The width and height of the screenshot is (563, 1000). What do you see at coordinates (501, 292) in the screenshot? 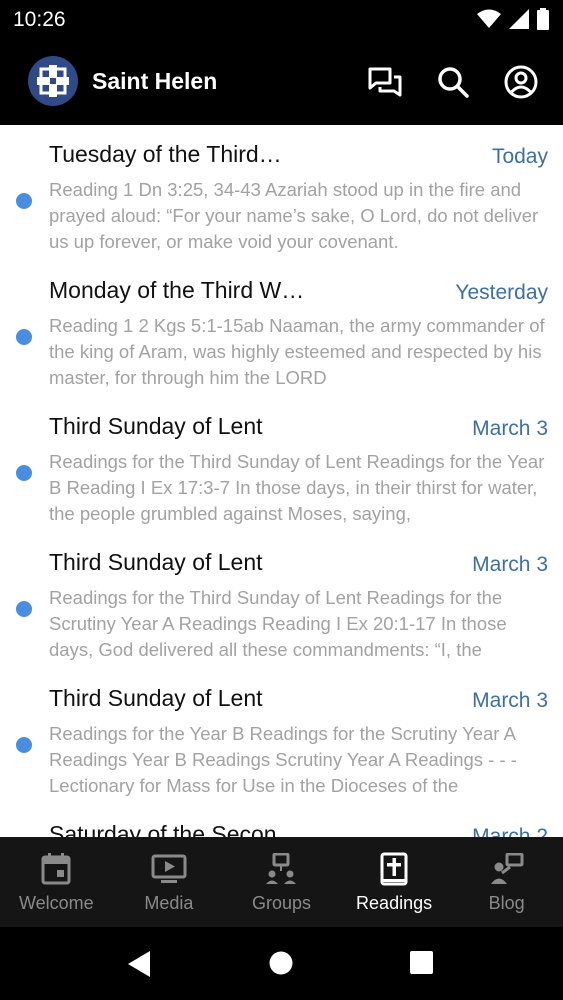
I see `reading-date: Yesterday` at bounding box center [501, 292].